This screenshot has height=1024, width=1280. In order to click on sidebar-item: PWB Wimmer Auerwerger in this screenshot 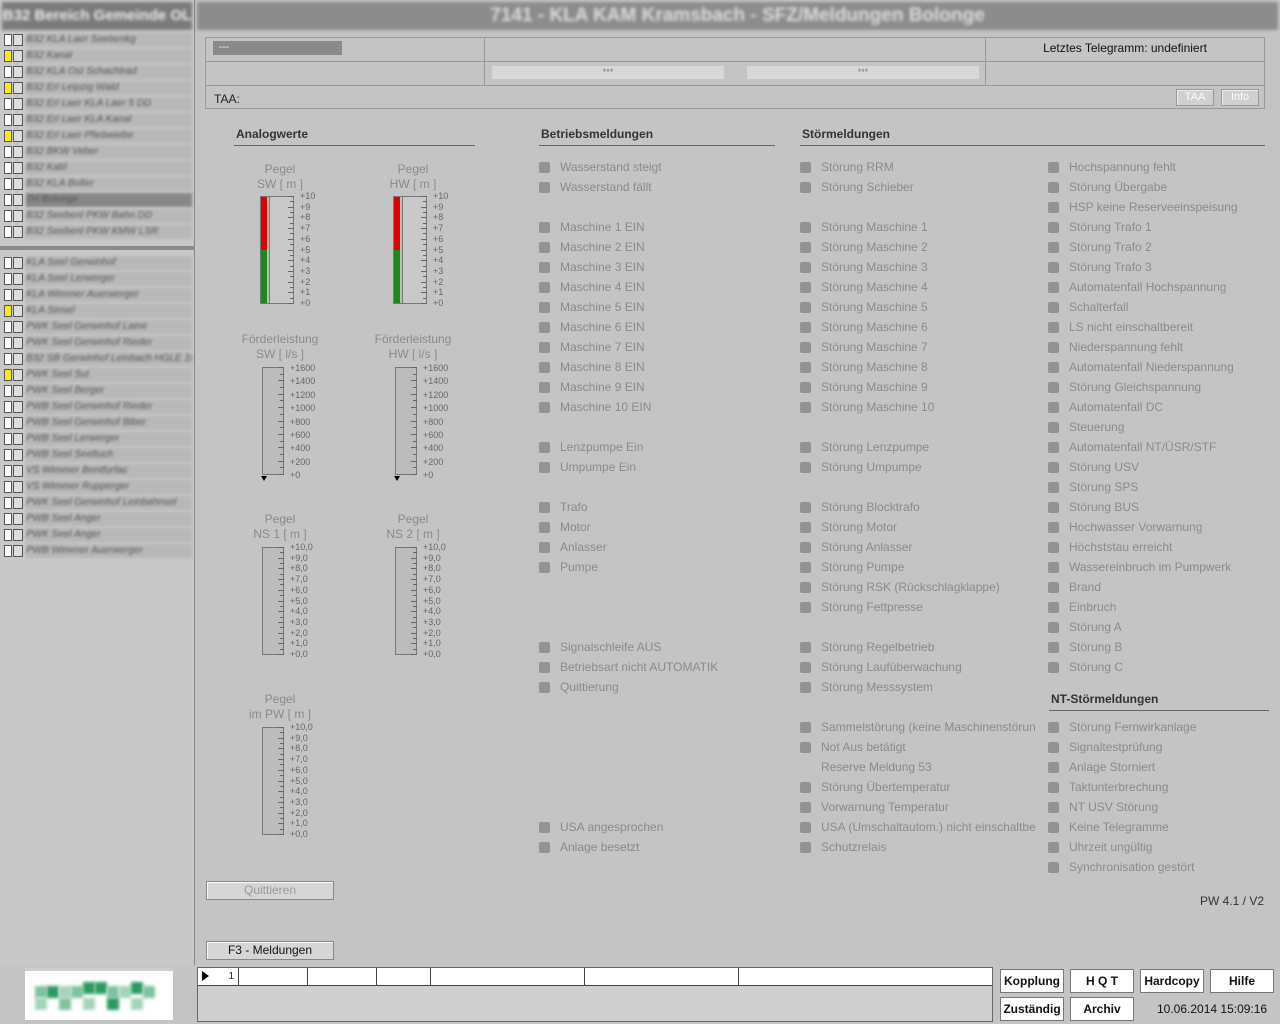, I will do `click(98, 551)`.